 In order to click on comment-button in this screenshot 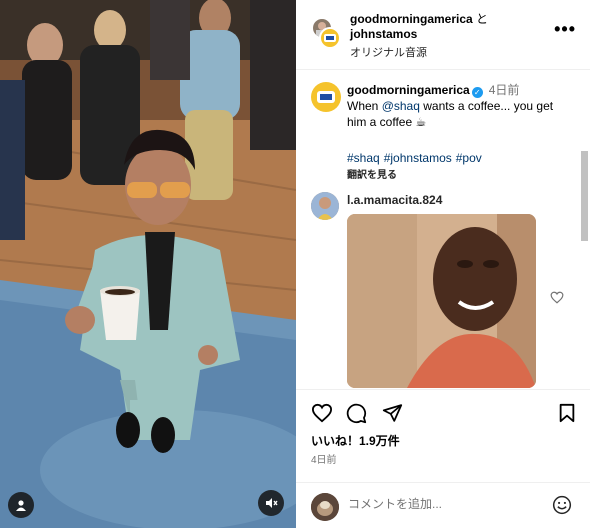, I will do `click(356, 416)`.